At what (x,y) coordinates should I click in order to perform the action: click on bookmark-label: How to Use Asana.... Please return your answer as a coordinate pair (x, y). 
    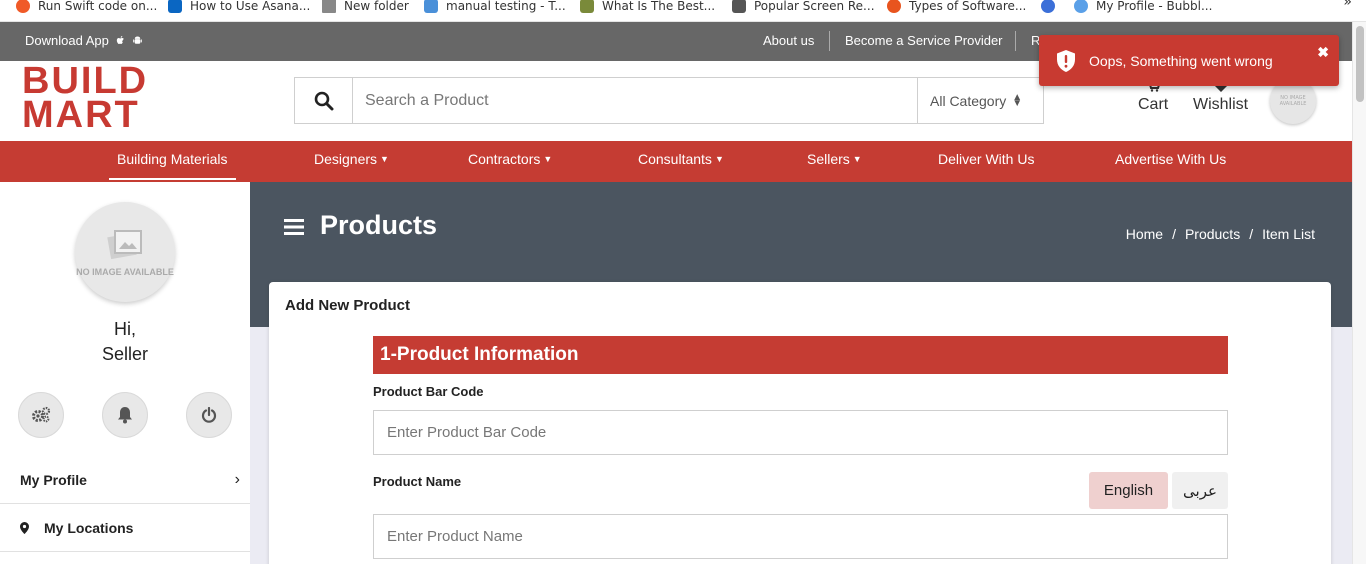
    Looking at the image, I should click on (250, 6).